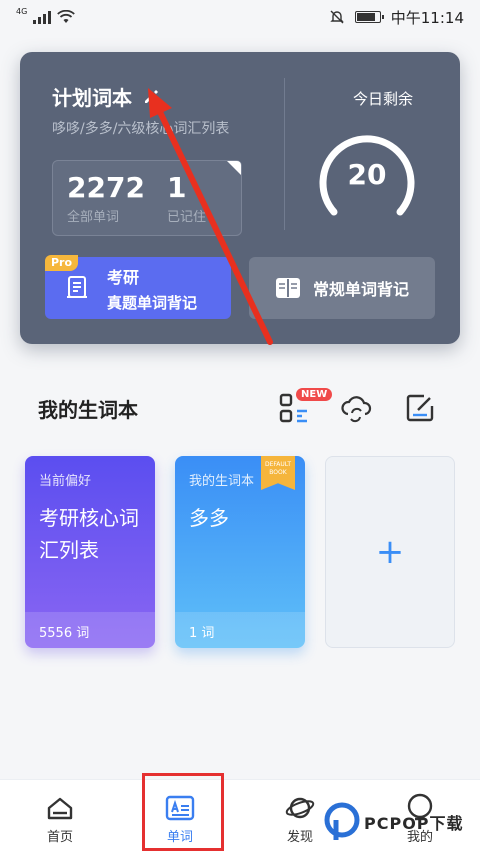 The height and width of the screenshot is (853, 480). What do you see at coordinates (278, 473) in the screenshot?
I see `default-book-ribbon: DEFAULT BOOK` at bounding box center [278, 473].